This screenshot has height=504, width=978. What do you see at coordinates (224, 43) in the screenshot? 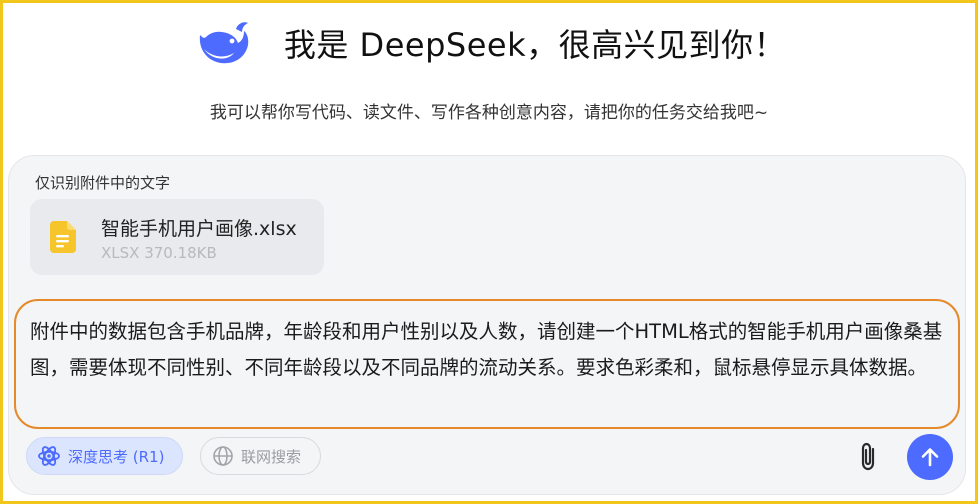
I see `deepseek-whale-icon` at bounding box center [224, 43].